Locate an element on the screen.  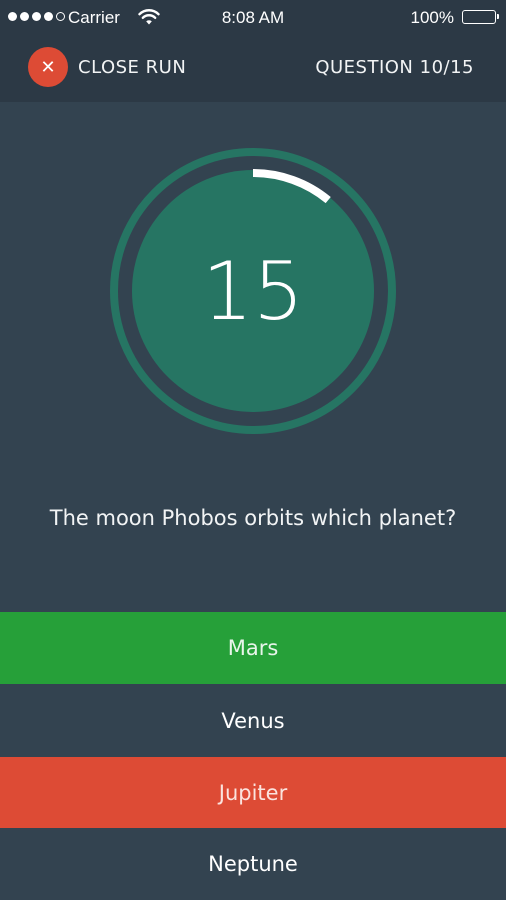
close-icon: ✕ is located at coordinates (48, 67).